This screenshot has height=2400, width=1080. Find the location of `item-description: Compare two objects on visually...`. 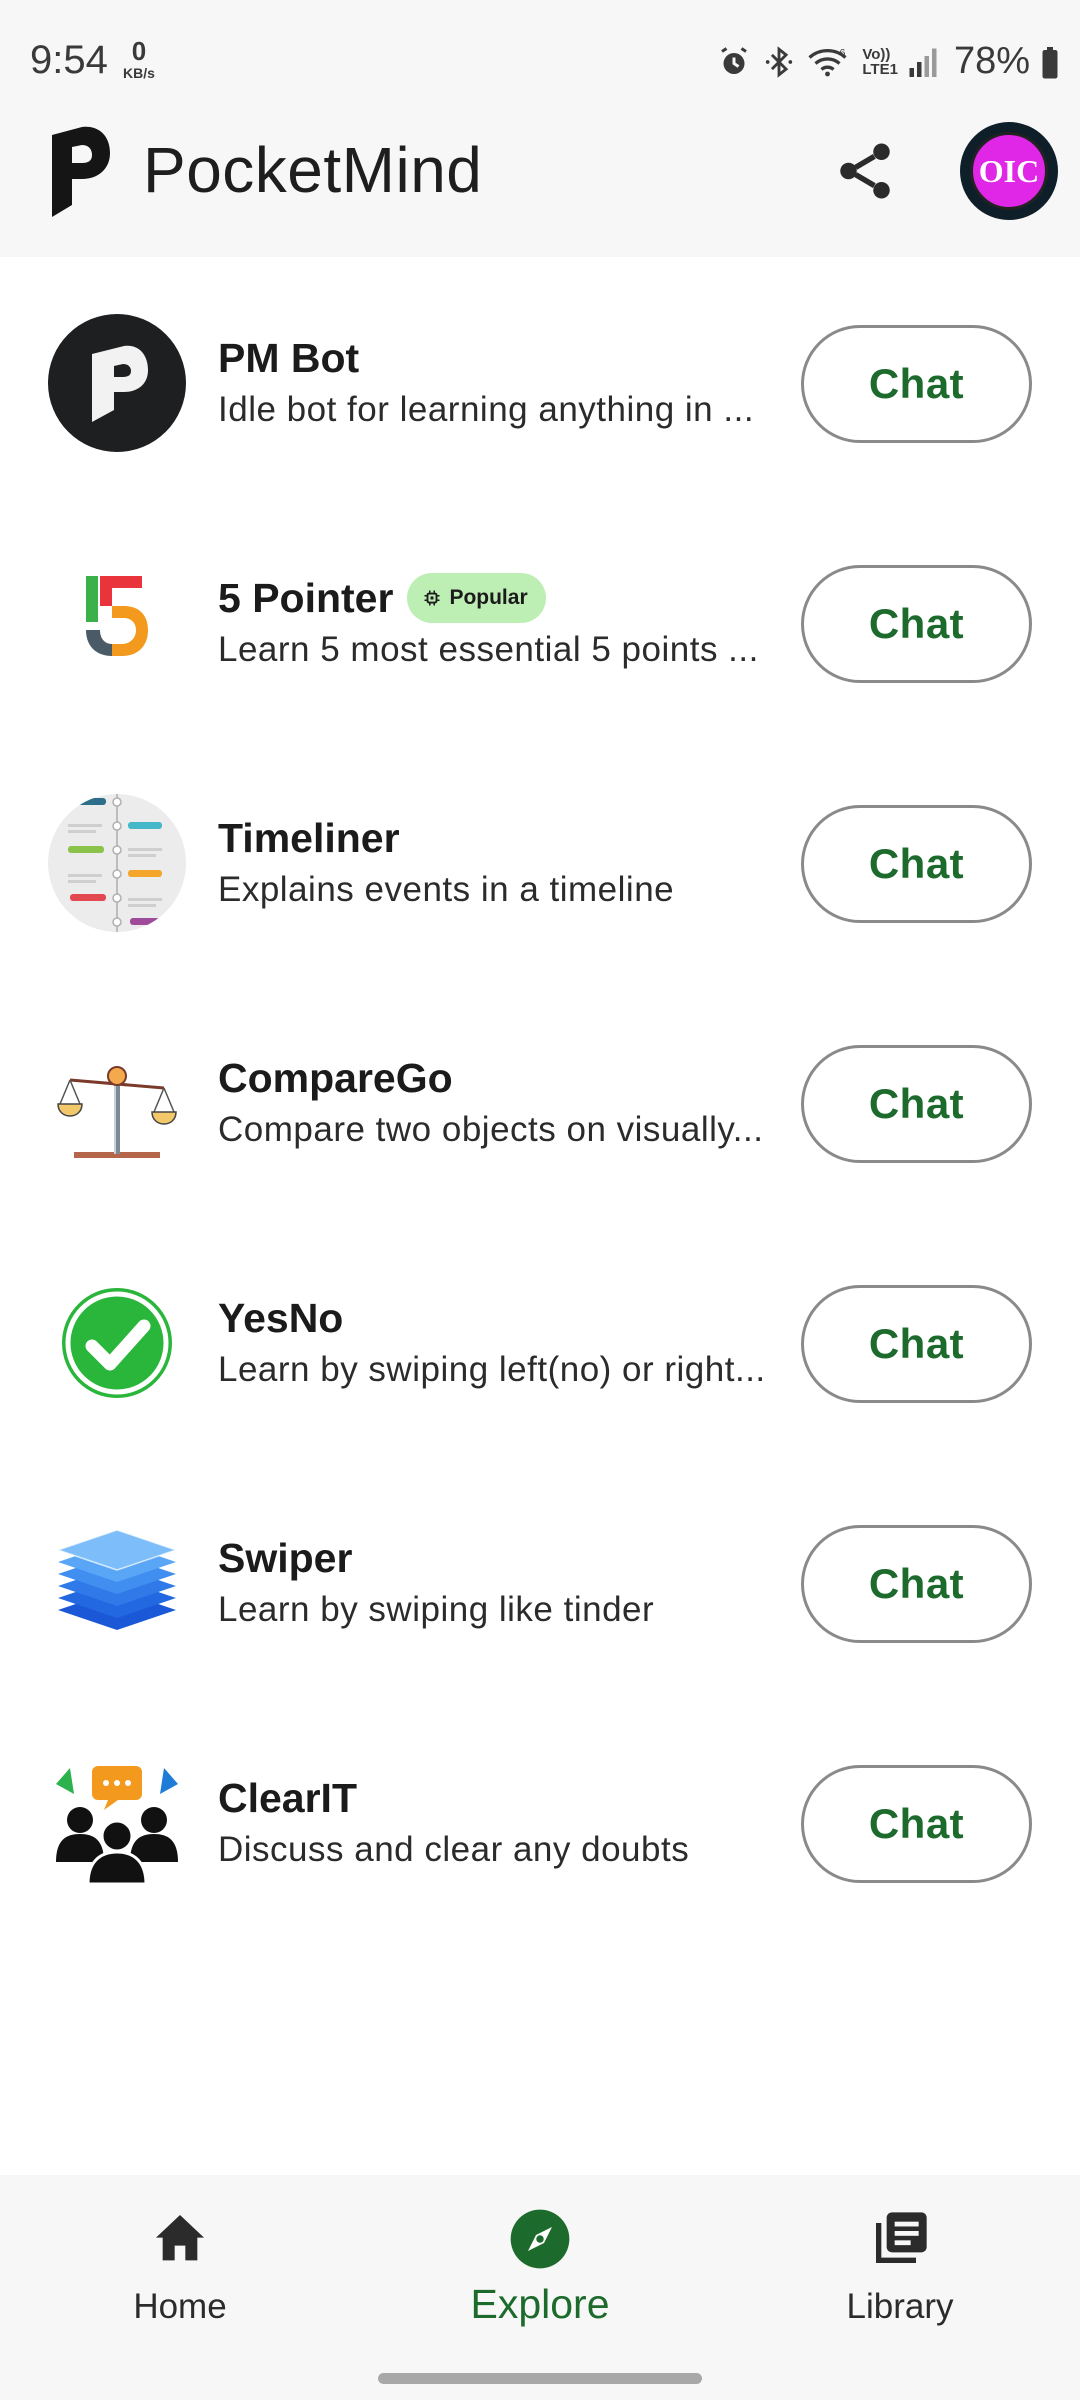

item-description: Compare two objects on visually... is located at coordinates (491, 1129).